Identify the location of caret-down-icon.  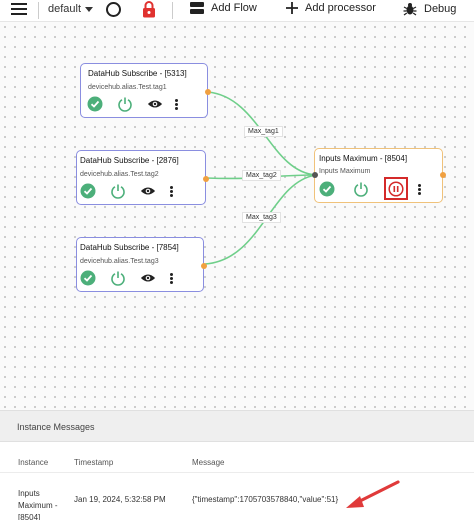
(89, 9).